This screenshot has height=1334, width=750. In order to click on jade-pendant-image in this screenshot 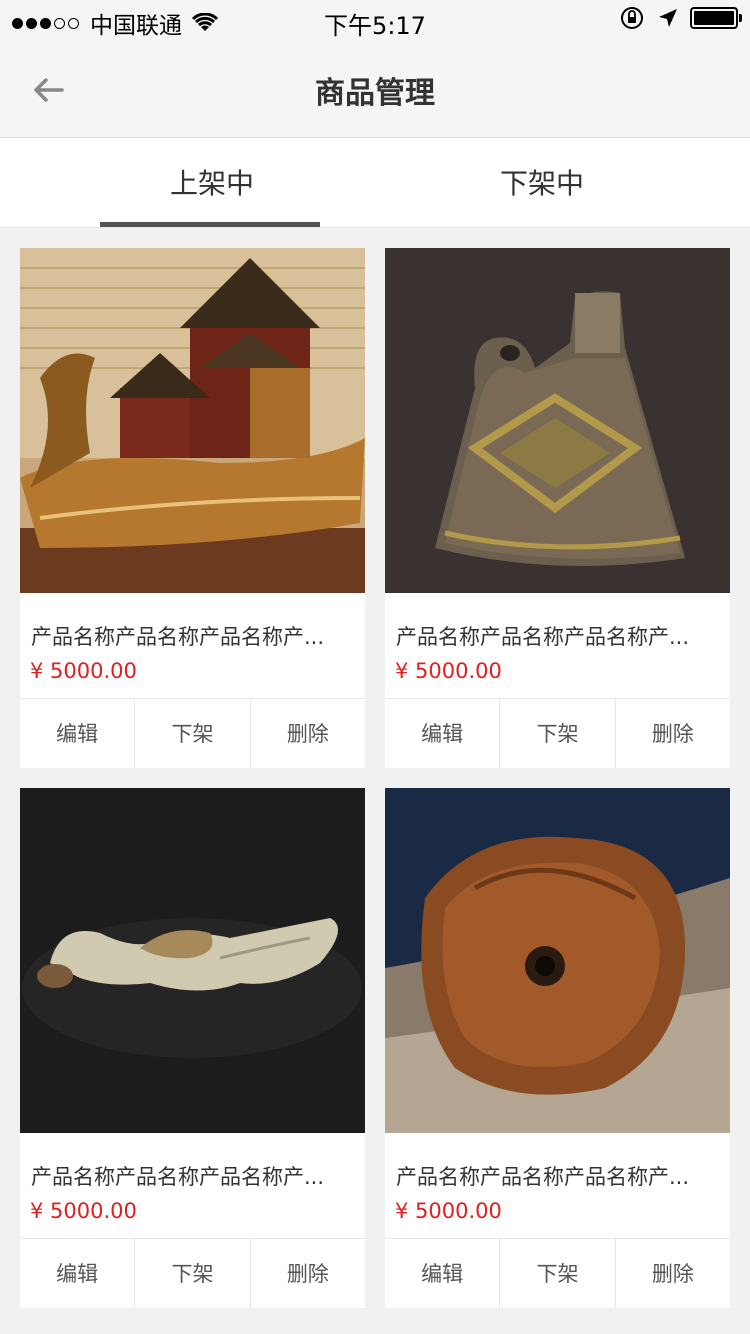, I will do `click(192, 960)`.